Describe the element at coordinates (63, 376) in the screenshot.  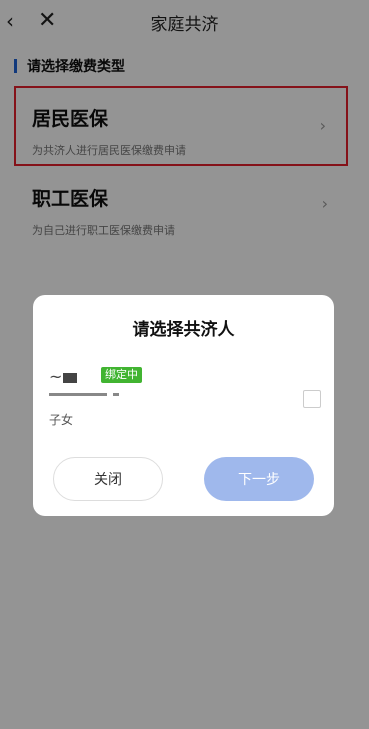
I see `masked-name-icon: ~` at that location.